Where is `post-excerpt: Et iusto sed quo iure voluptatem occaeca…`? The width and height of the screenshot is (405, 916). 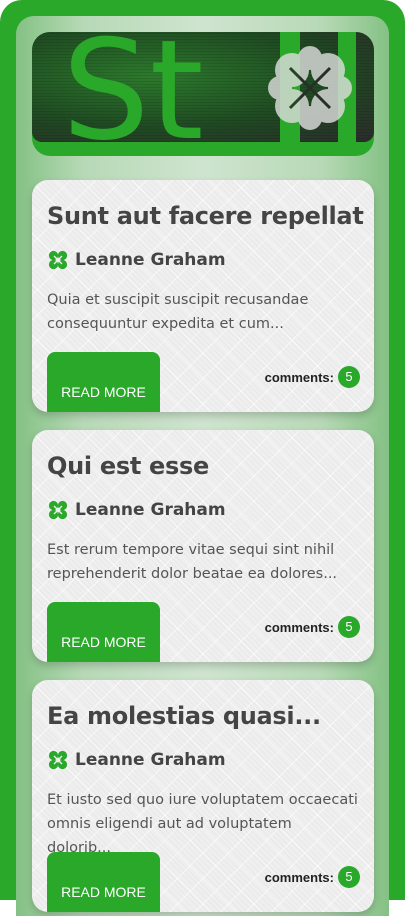
post-excerpt: Et iusto sed quo iure voluptatem occaeca… is located at coordinates (202, 824).